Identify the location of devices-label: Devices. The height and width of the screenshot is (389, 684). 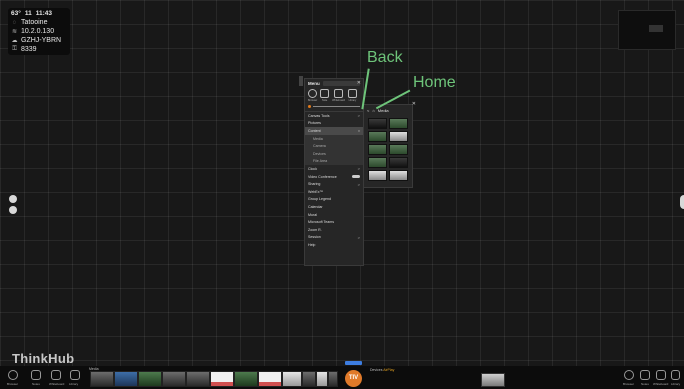
(376, 370).